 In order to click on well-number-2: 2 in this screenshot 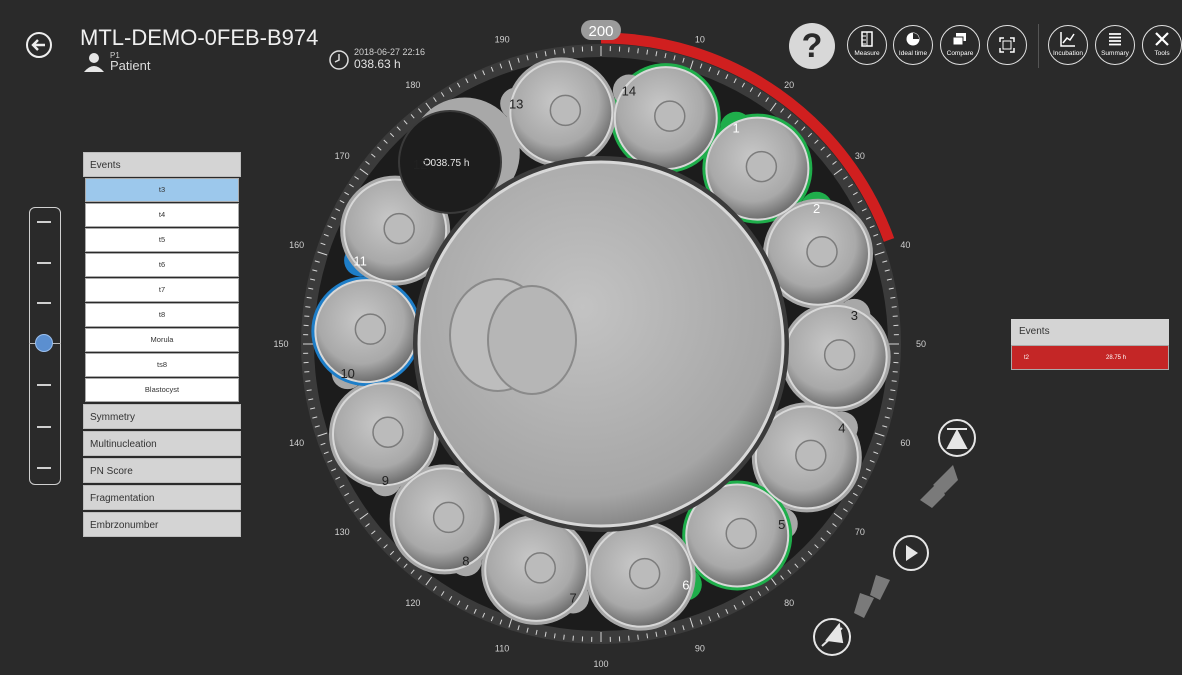, I will do `click(816, 208)`.